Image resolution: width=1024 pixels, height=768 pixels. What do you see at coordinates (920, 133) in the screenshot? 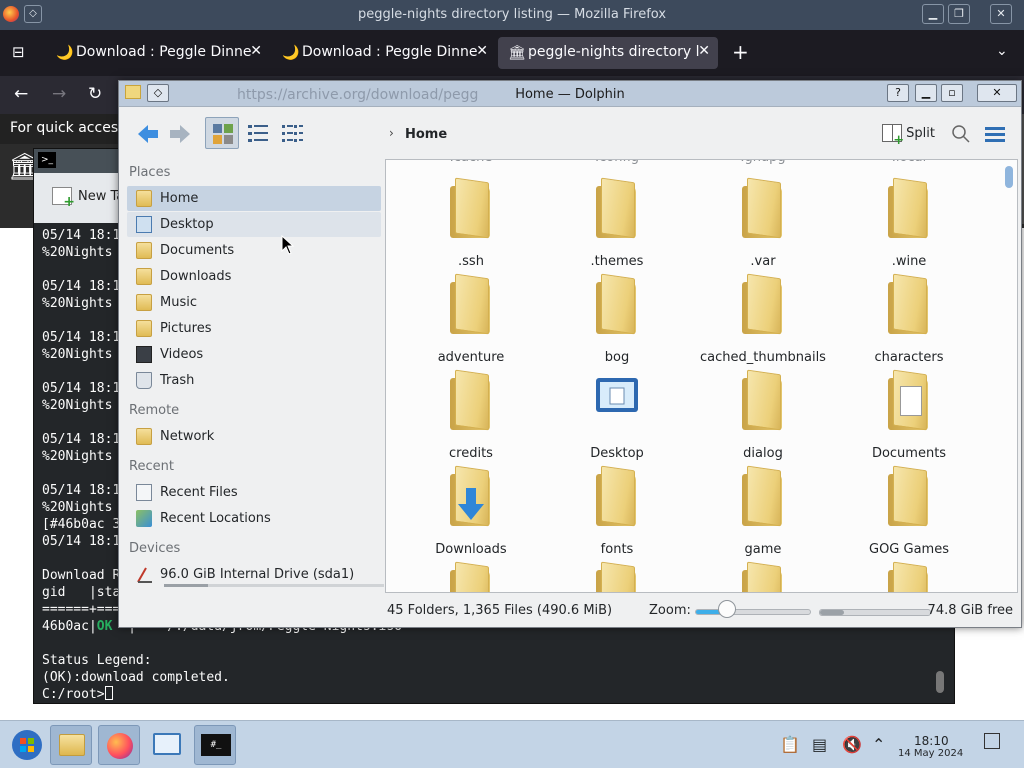
I see `split-label: Split` at bounding box center [920, 133].